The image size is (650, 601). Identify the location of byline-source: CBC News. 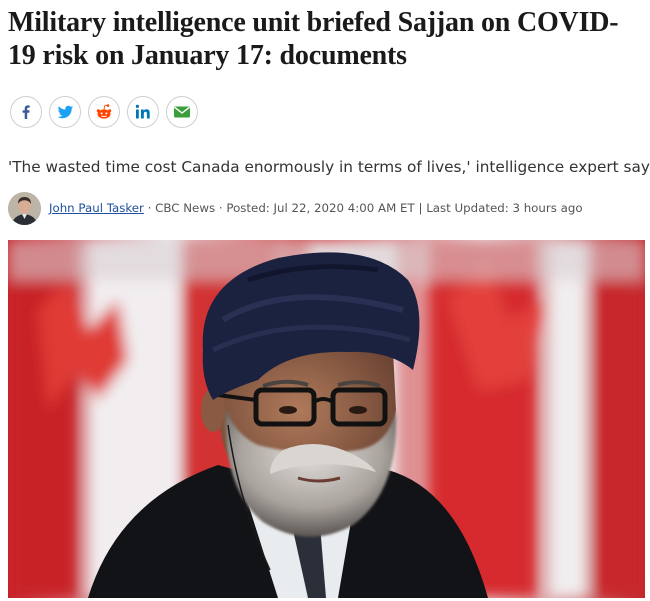
(185, 208).